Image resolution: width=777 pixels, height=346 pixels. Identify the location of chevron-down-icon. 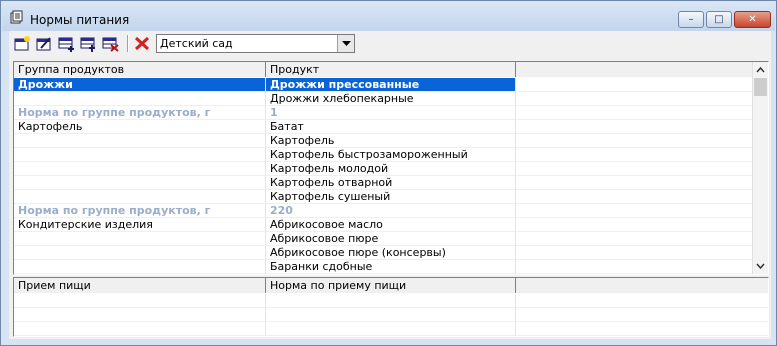
(346, 43).